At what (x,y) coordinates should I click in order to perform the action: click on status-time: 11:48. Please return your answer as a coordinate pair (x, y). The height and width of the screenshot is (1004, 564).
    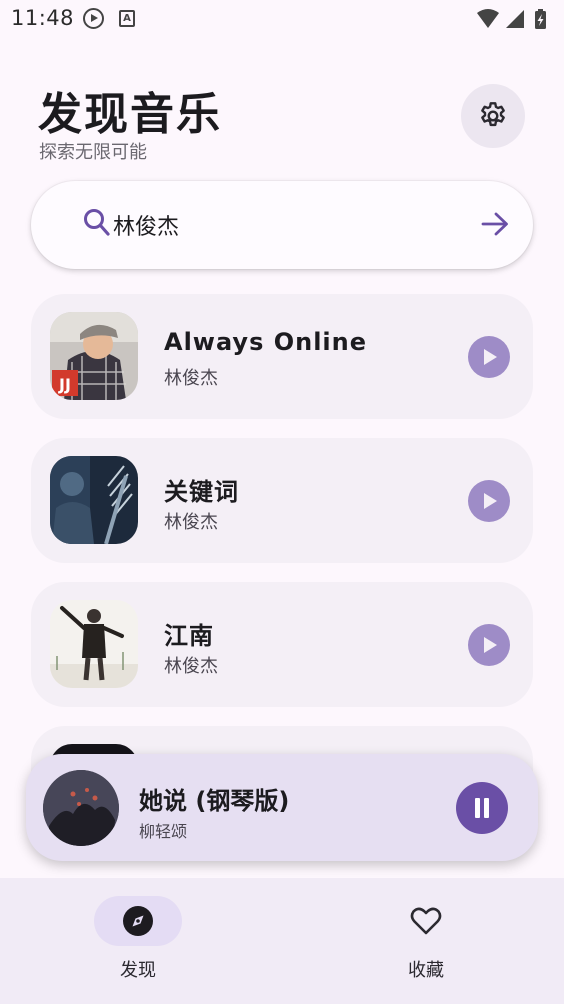
    Looking at the image, I should click on (43, 18).